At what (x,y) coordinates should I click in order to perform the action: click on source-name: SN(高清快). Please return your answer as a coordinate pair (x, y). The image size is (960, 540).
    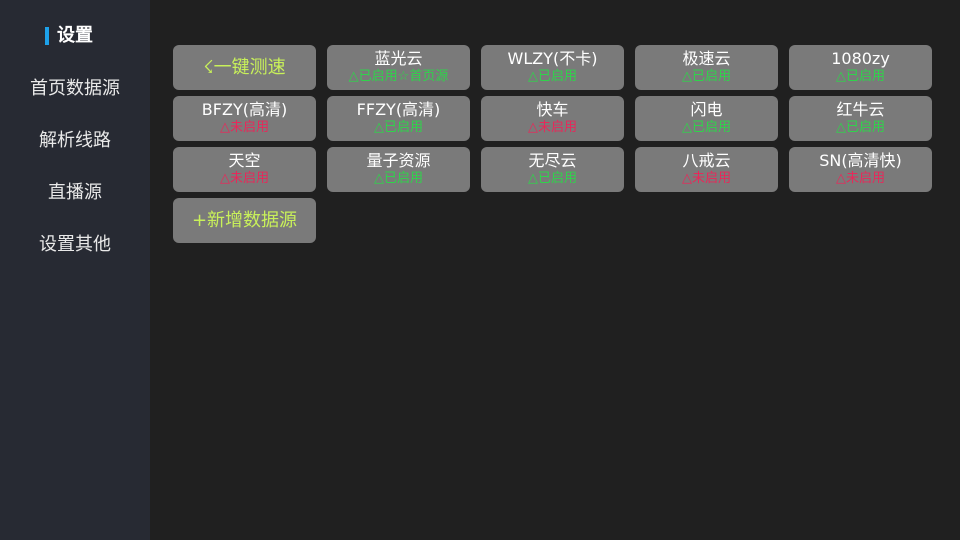
    Looking at the image, I should click on (860, 160).